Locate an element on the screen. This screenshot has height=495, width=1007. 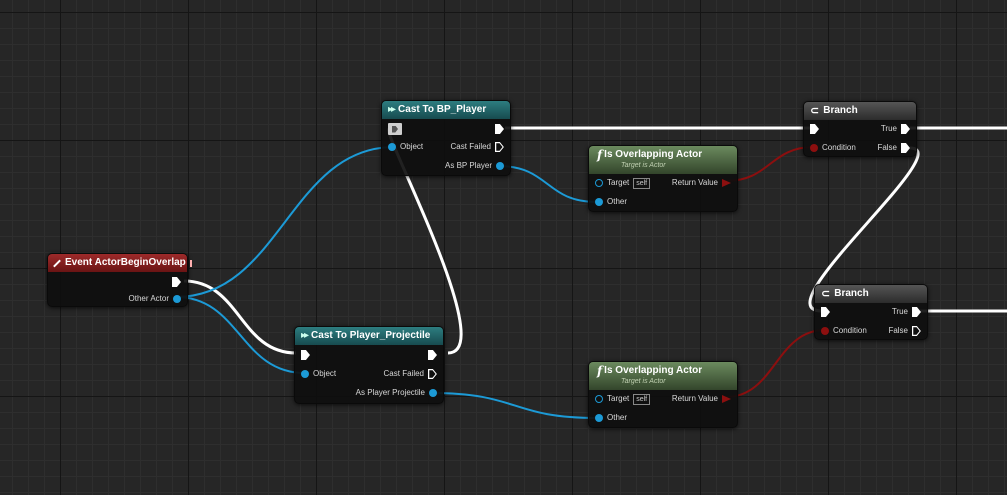
other-actor-pin: Other Actor is located at coordinates (155, 299).